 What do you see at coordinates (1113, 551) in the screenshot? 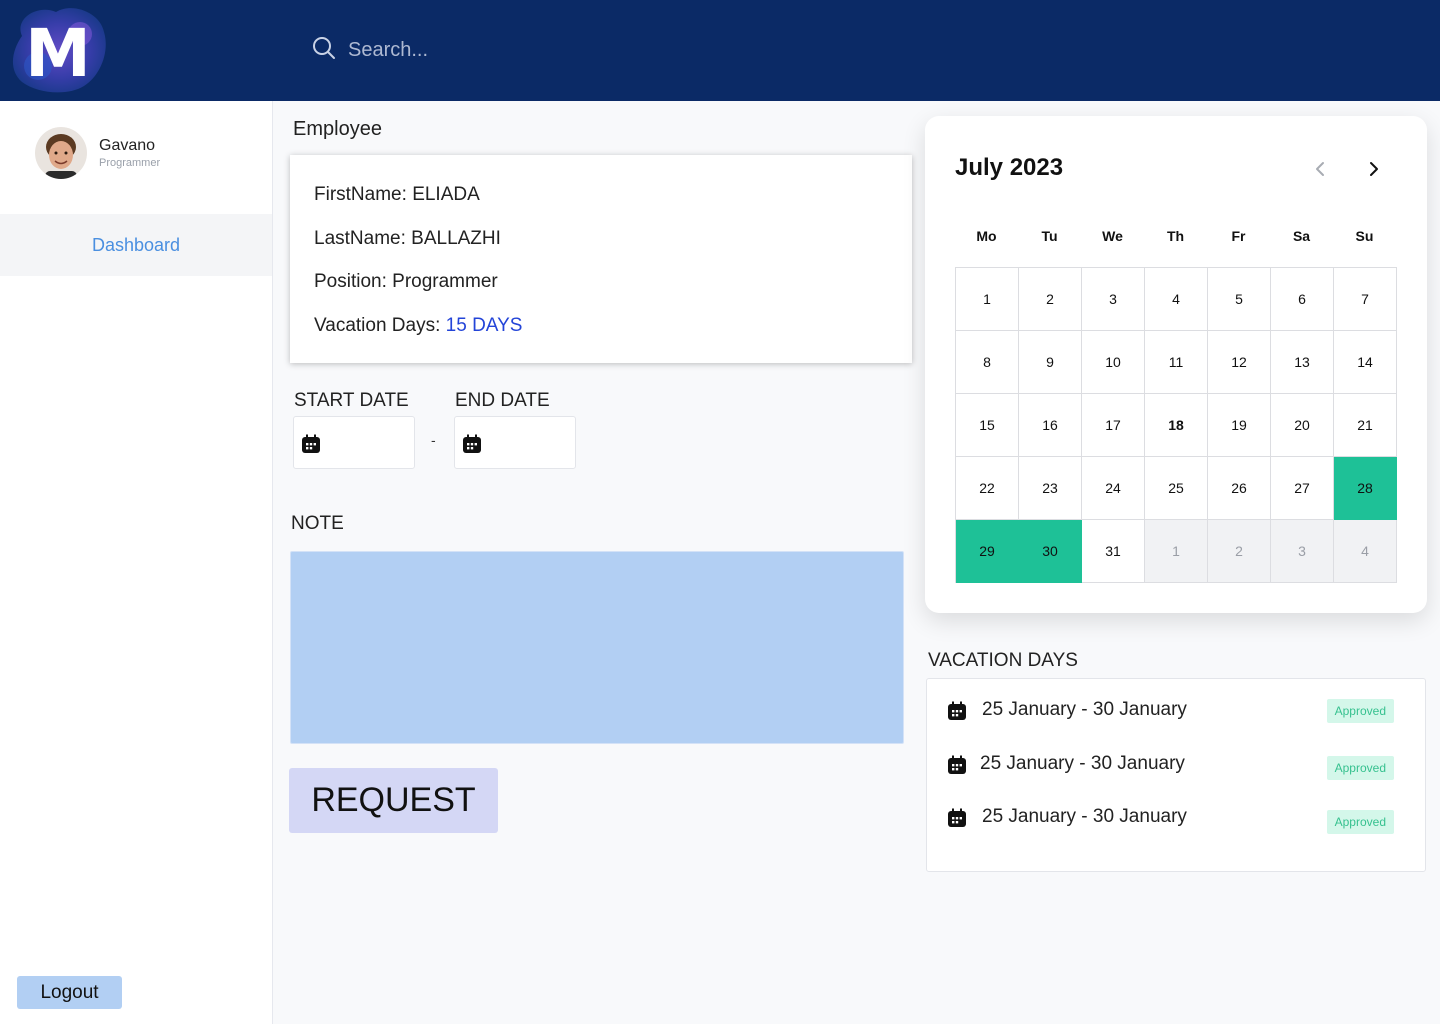
I see `calendar-day: 31` at bounding box center [1113, 551].